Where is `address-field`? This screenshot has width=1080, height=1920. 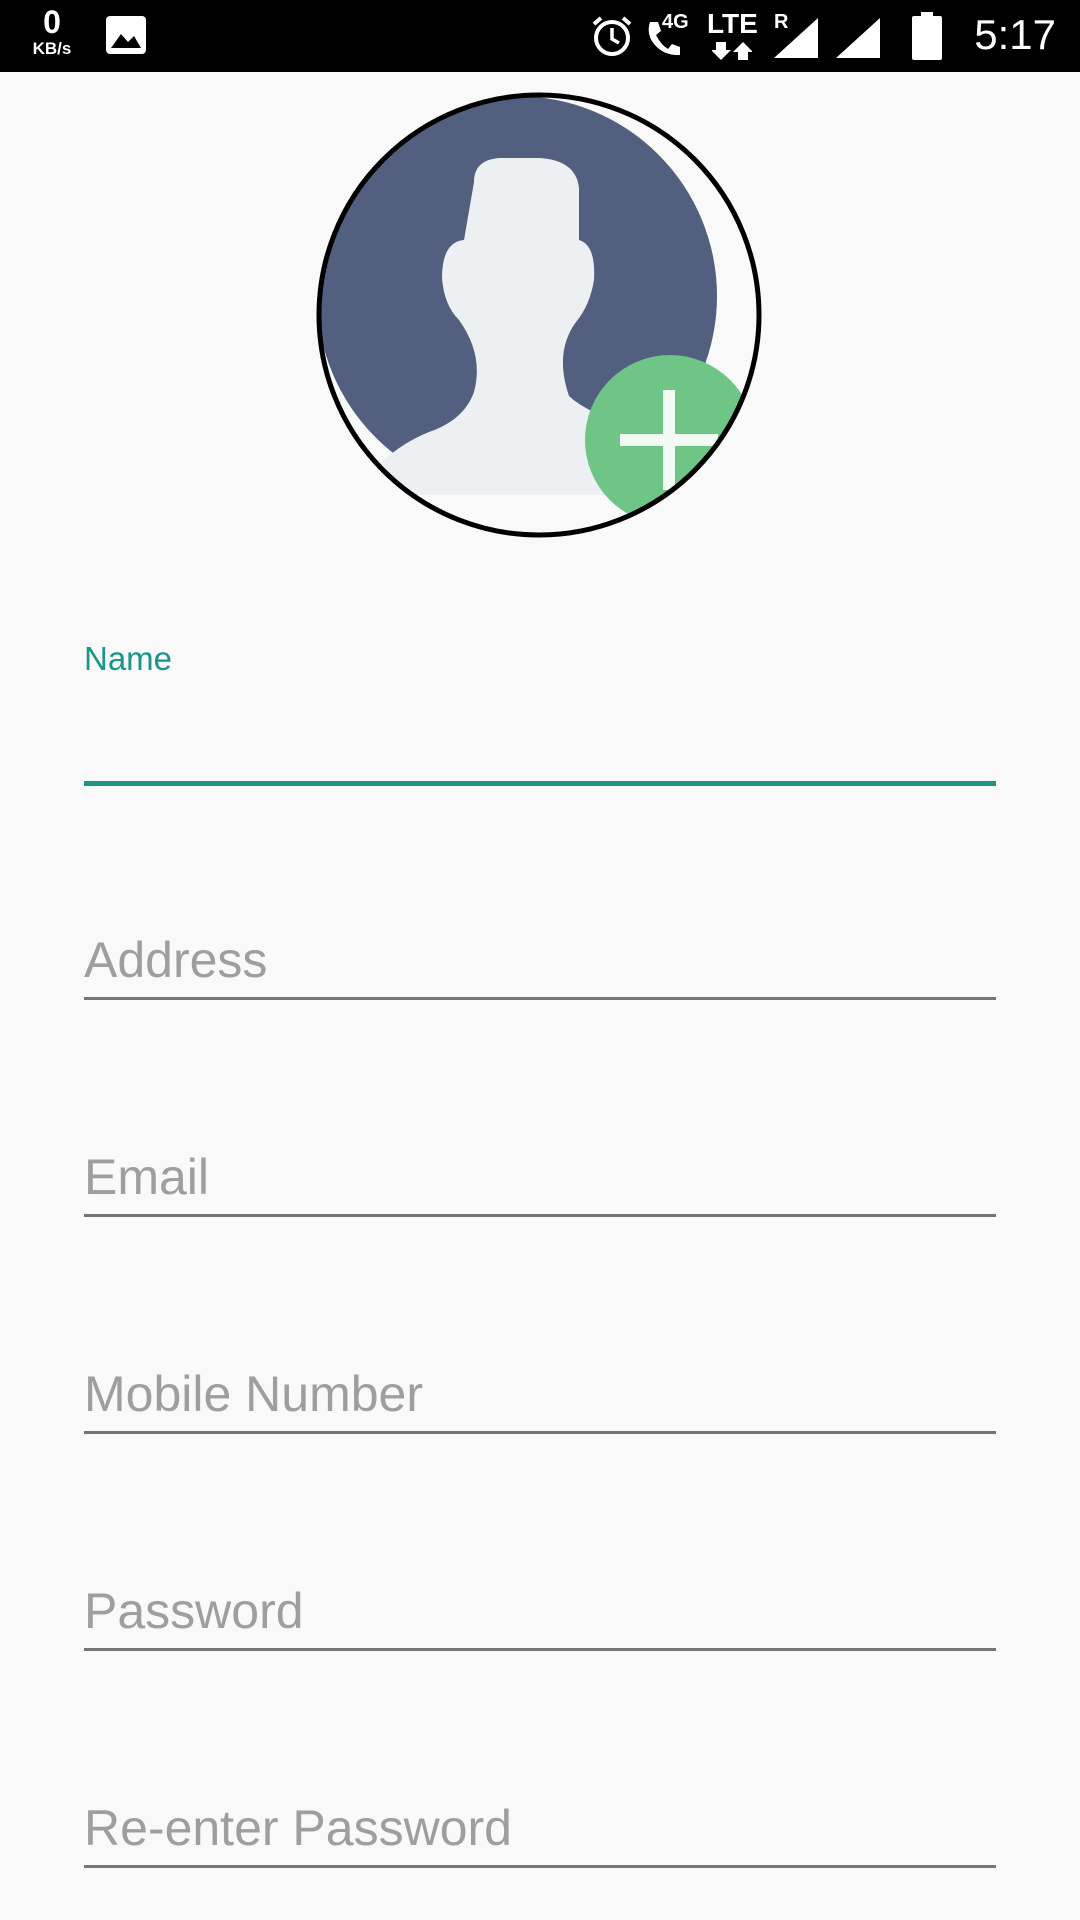 address-field is located at coordinates (540, 957).